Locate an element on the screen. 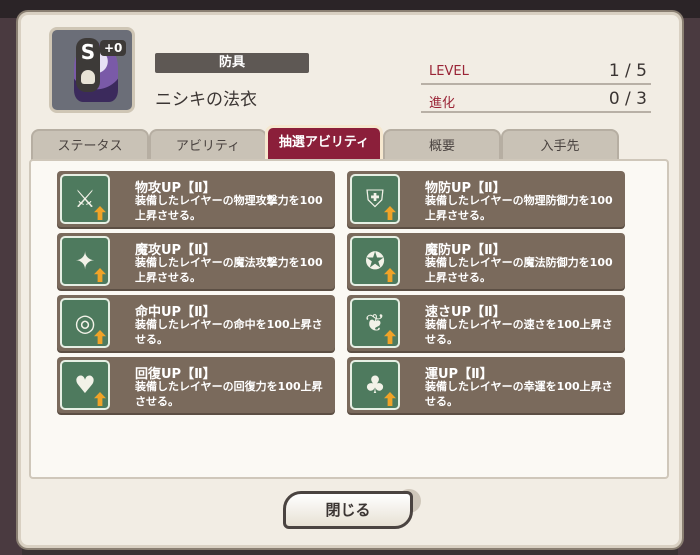  ability-glyph: ♣ is located at coordinates (375, 385).